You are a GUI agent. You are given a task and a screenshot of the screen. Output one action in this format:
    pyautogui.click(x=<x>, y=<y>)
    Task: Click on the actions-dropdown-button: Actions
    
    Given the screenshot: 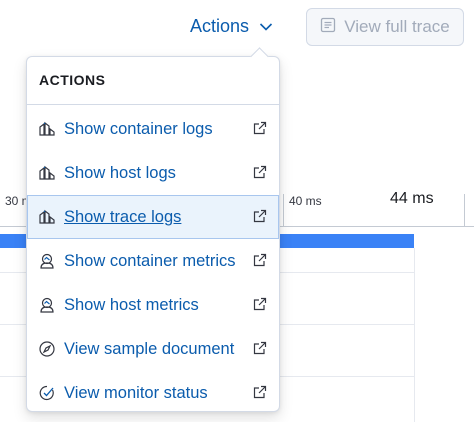 What is the action you would take?
    pyautogui.click(x=231, y=26)
    